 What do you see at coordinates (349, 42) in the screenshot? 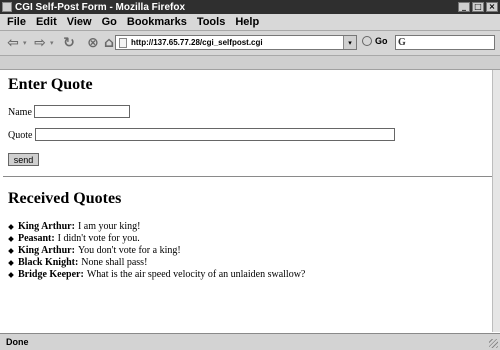
I see `address-dropdown-icon: ▾` at bounding box center [349, 42].